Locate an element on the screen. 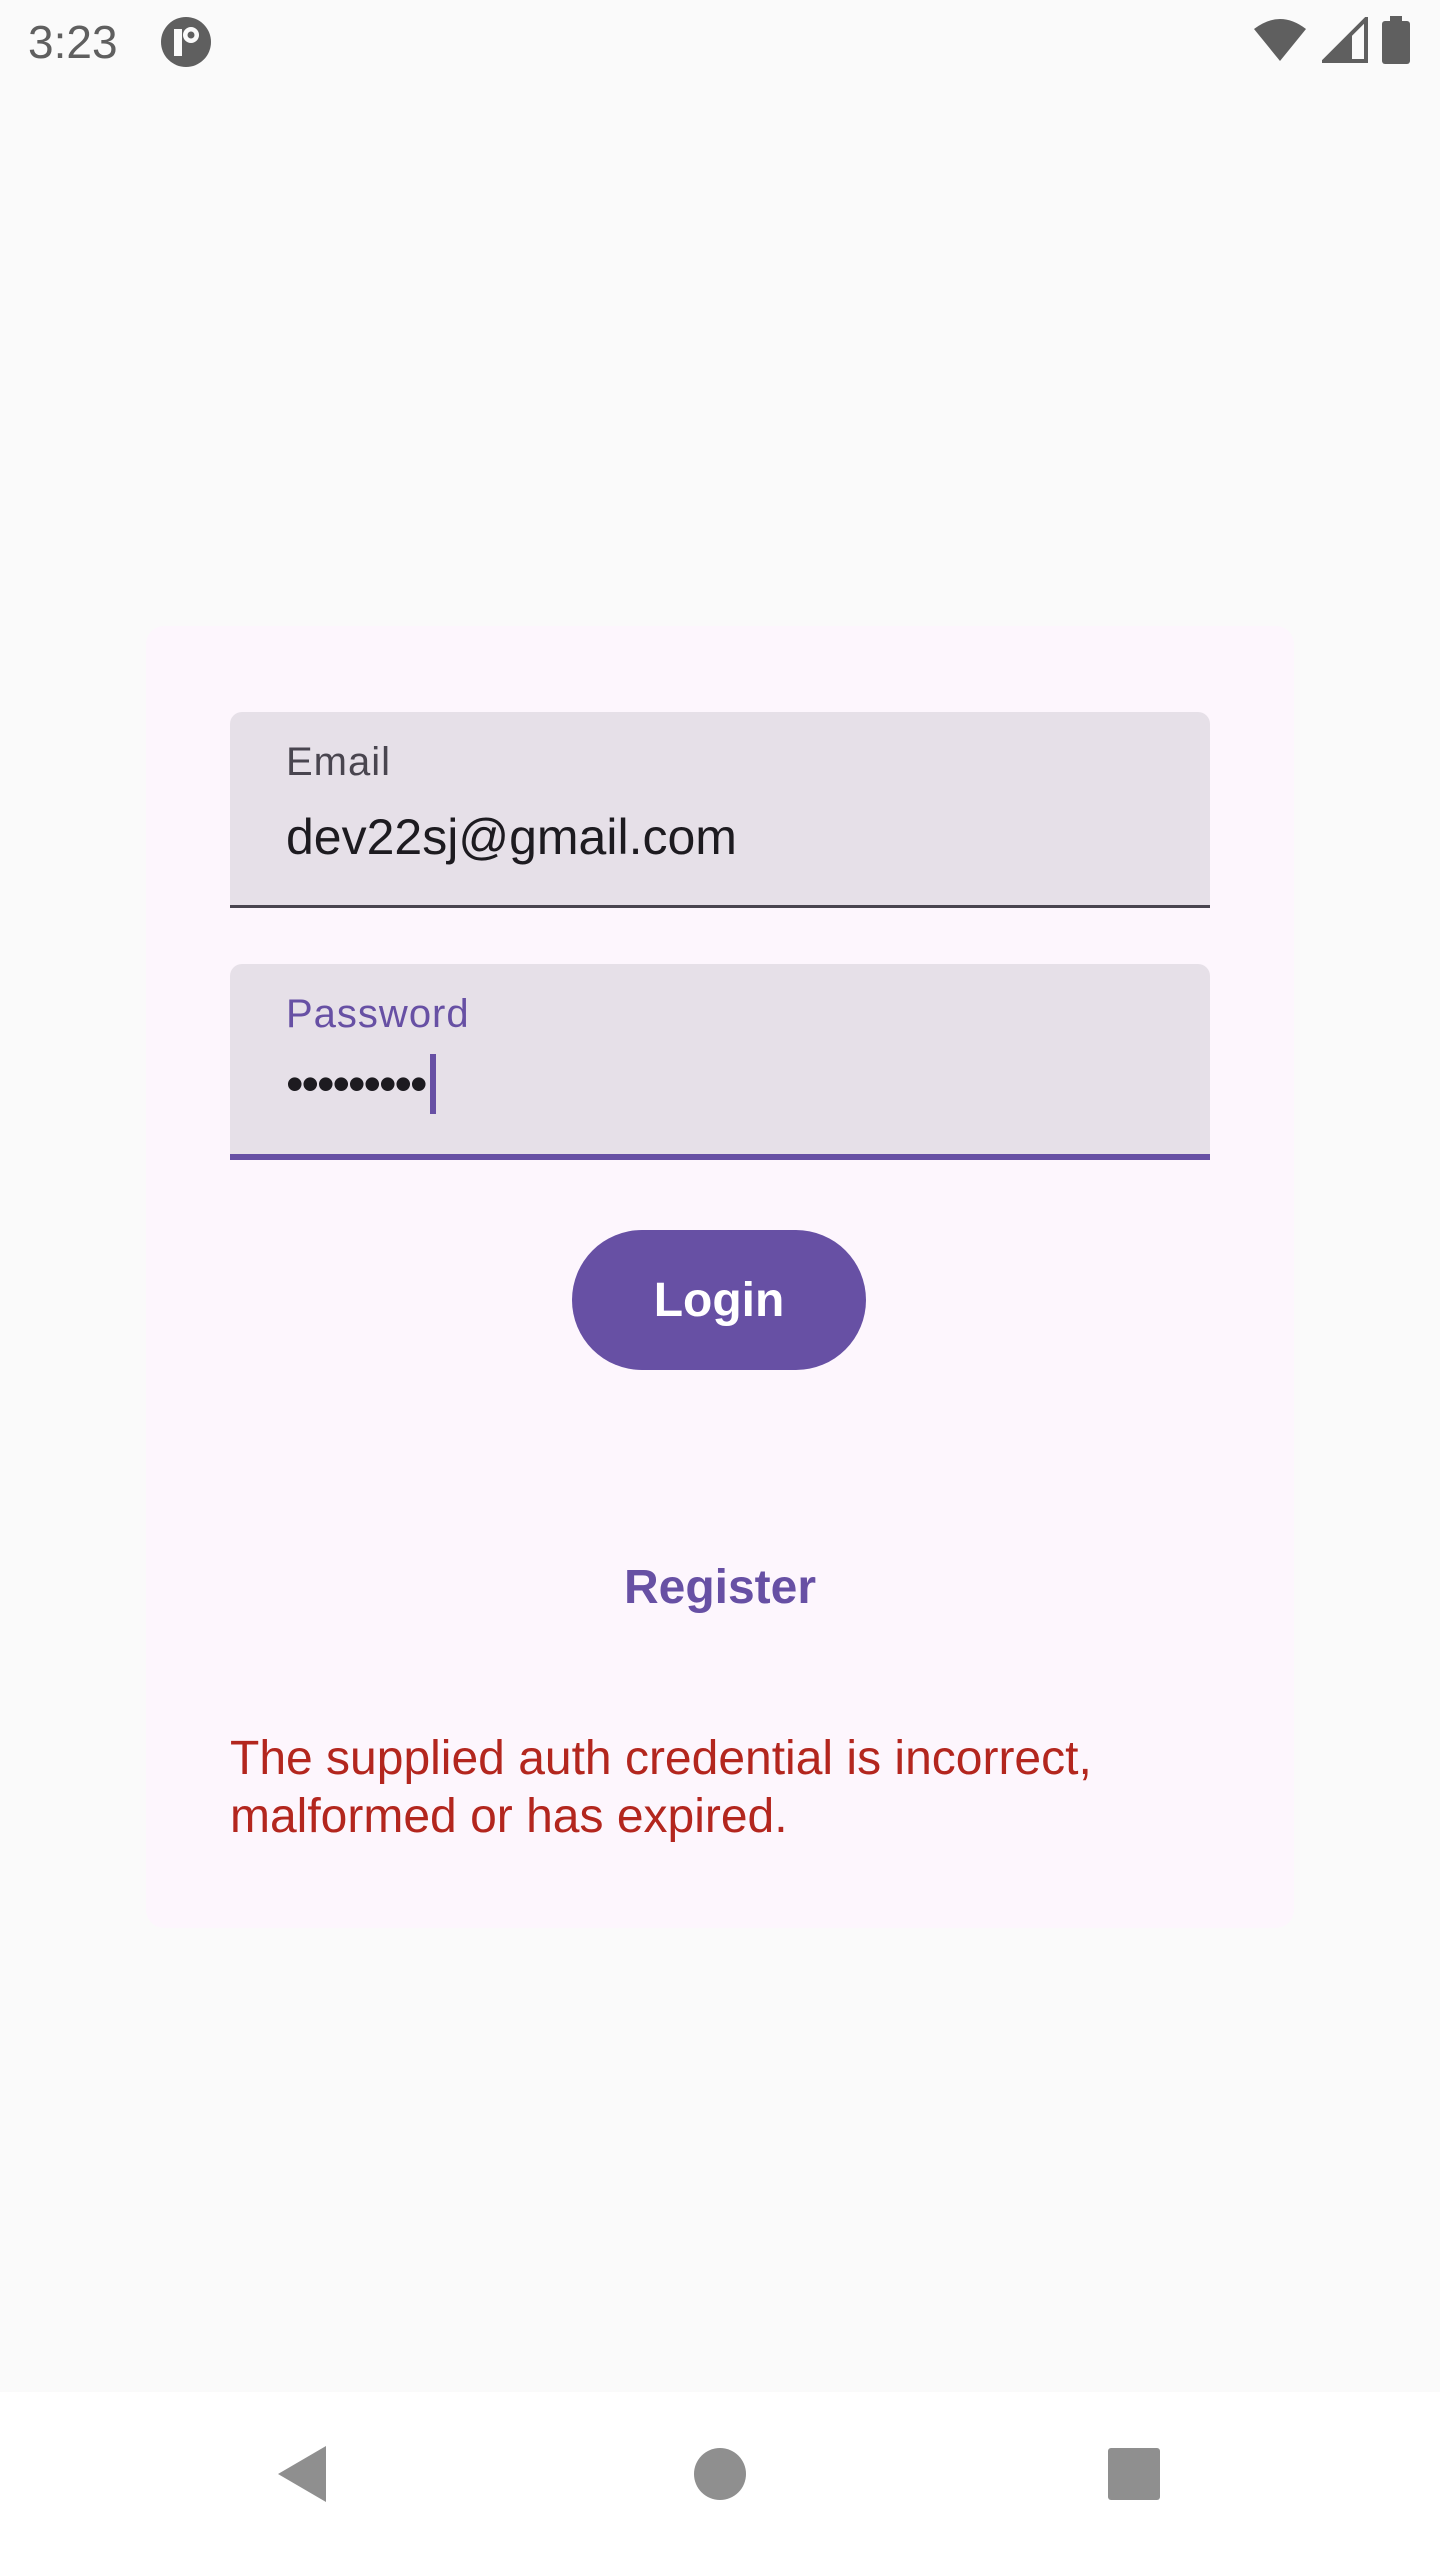 This screenshot has width=1440, height=2560. password-label: Password is located at coordinates (378, 1014).